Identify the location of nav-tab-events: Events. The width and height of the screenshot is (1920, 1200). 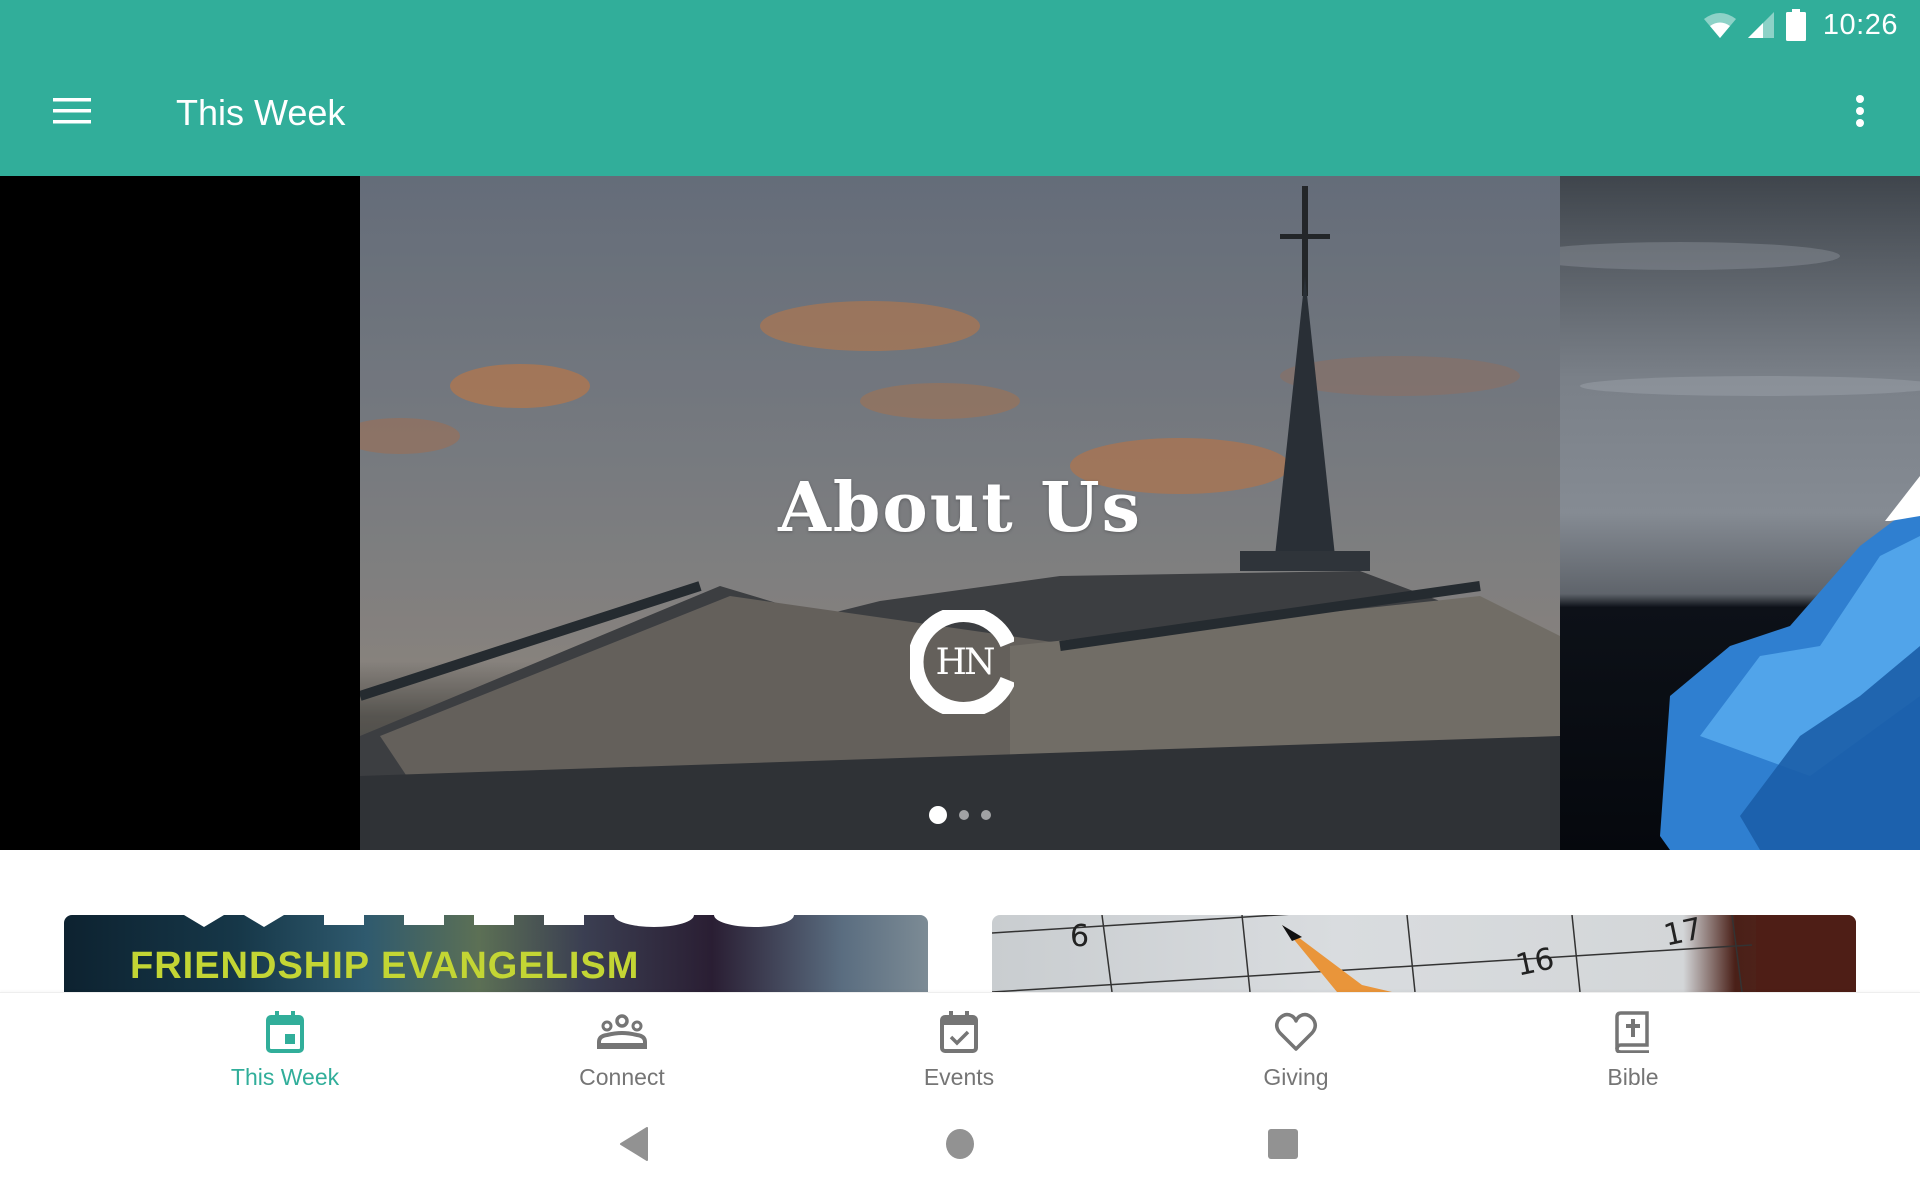
(959, 1043).